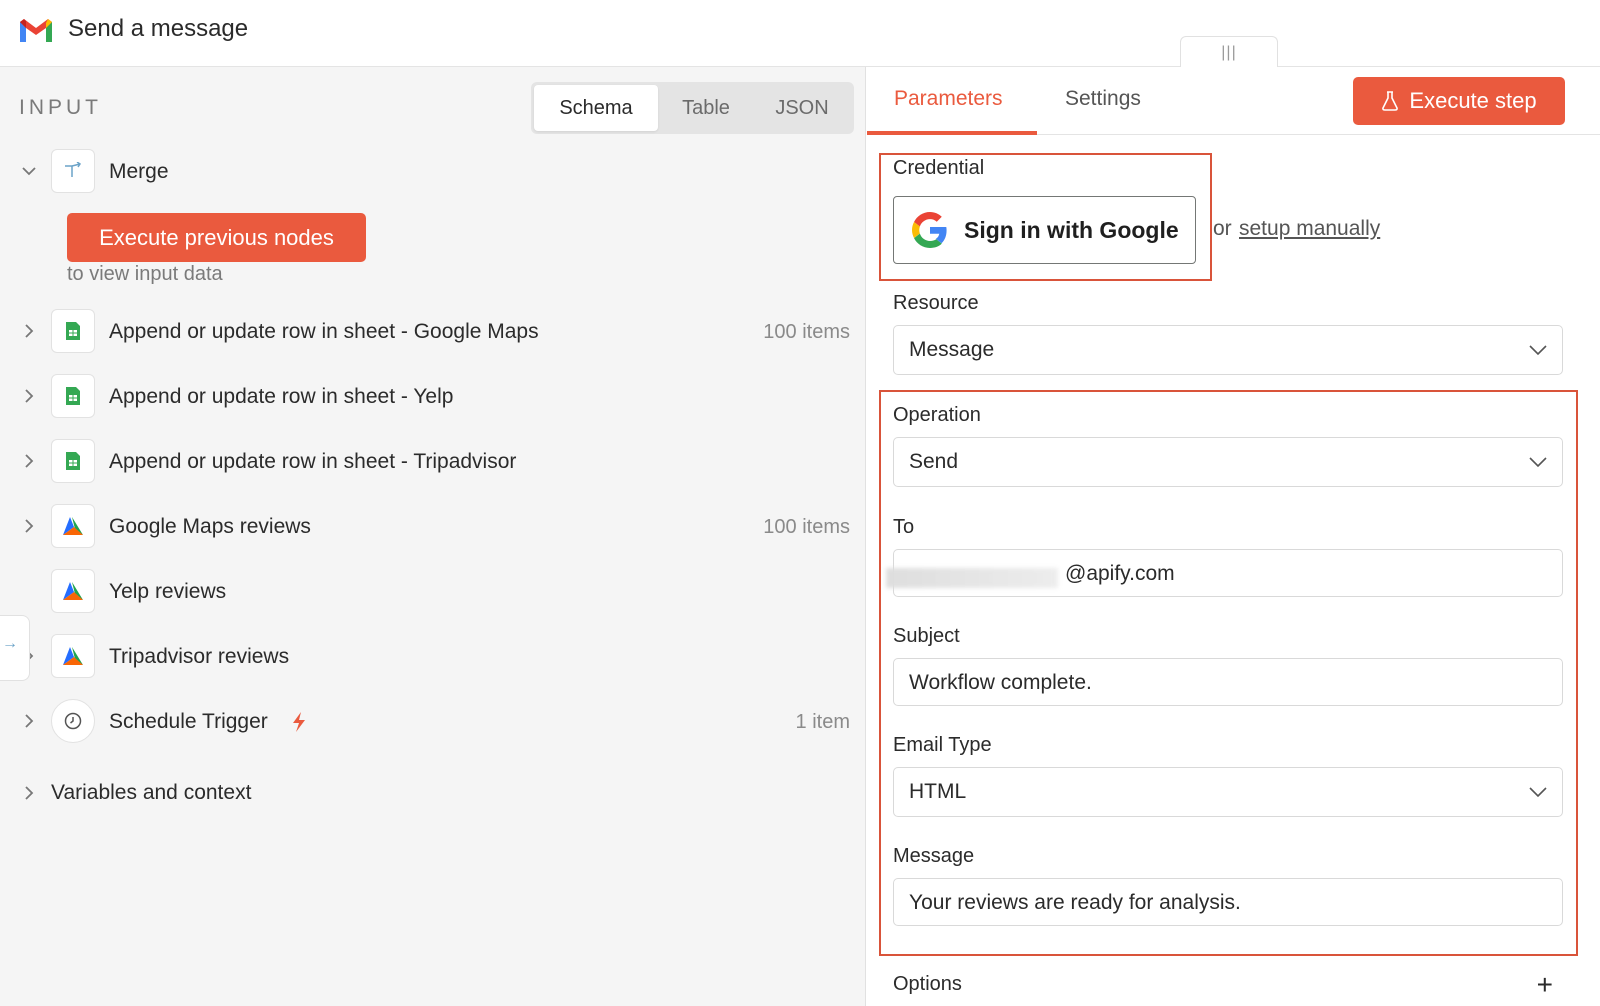 Image resolution: width=1600 pixels, height=1006 pixels. What do you see at coordinates (433, 592) in the screenshot?
I see `node-row: Yelp reviews` at bounding box center [433, 592].